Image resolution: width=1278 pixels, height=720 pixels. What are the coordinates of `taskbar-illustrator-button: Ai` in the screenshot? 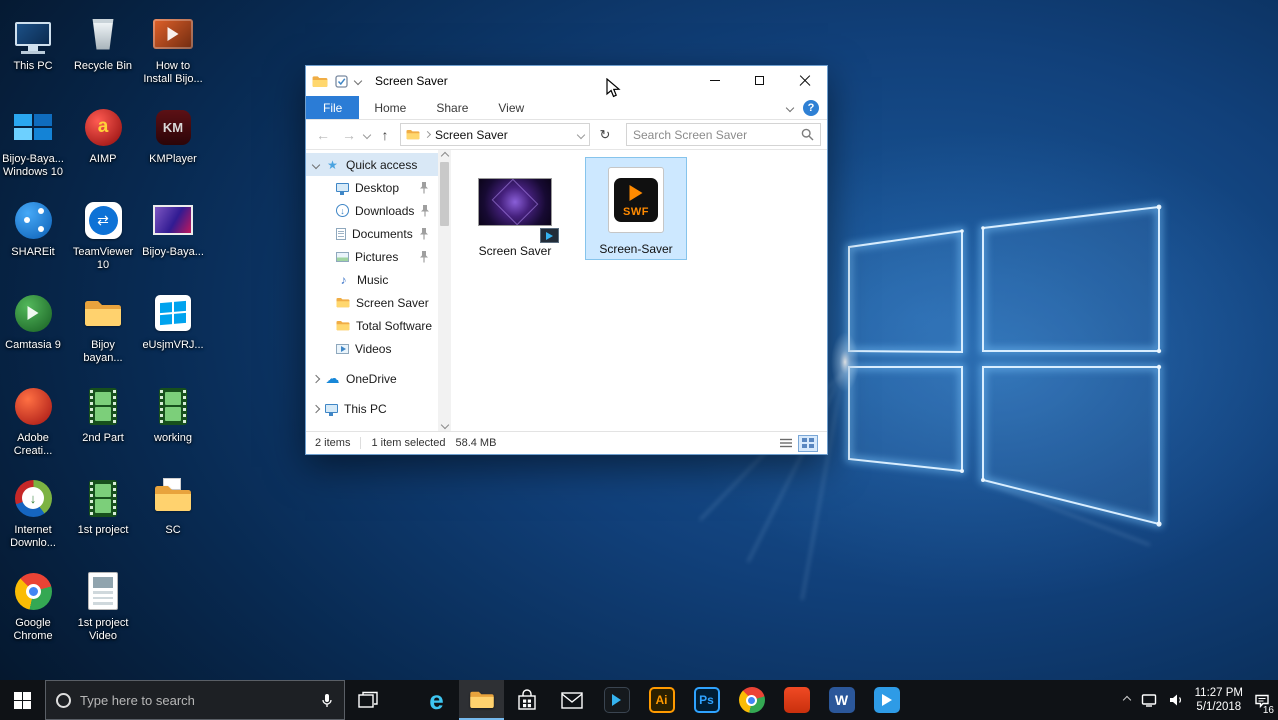 It's located at (661, 700).